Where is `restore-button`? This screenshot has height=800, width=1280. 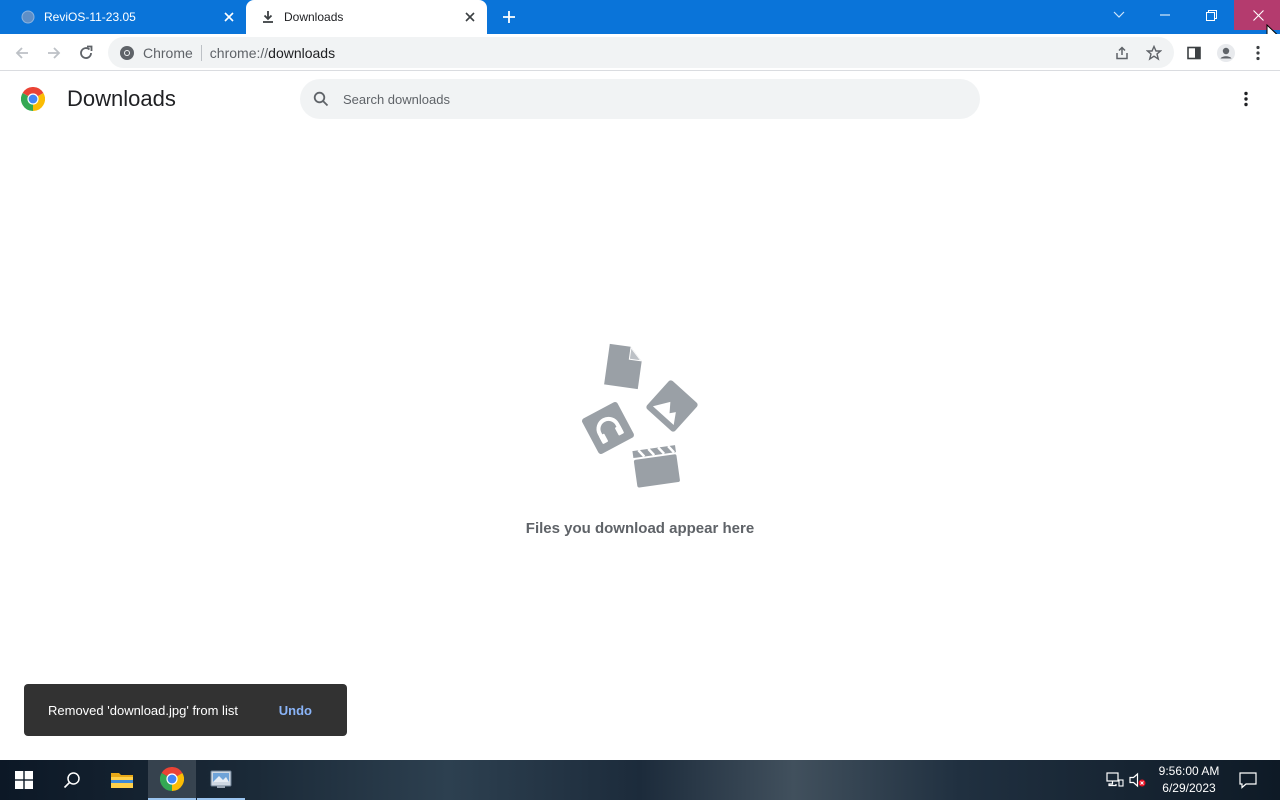 restore-button is located at coordinates (1211, 15).